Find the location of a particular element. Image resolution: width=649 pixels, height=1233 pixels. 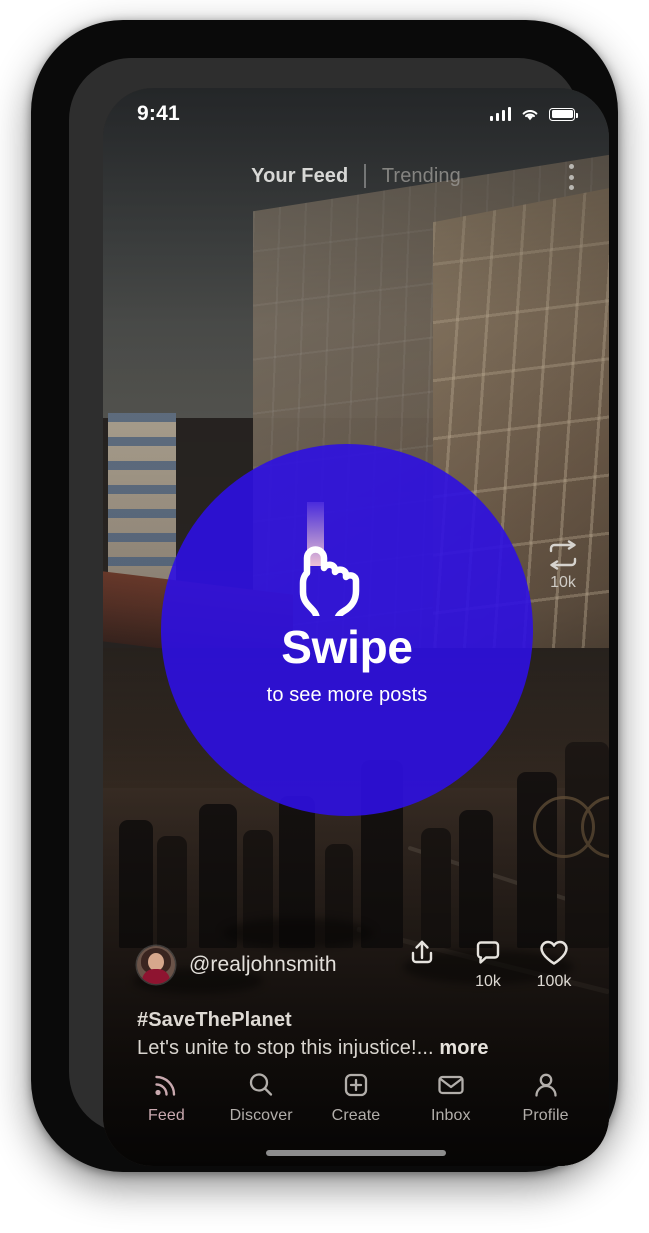

swipe-subtitle: to see more posts is located at coordinates (347, 695).